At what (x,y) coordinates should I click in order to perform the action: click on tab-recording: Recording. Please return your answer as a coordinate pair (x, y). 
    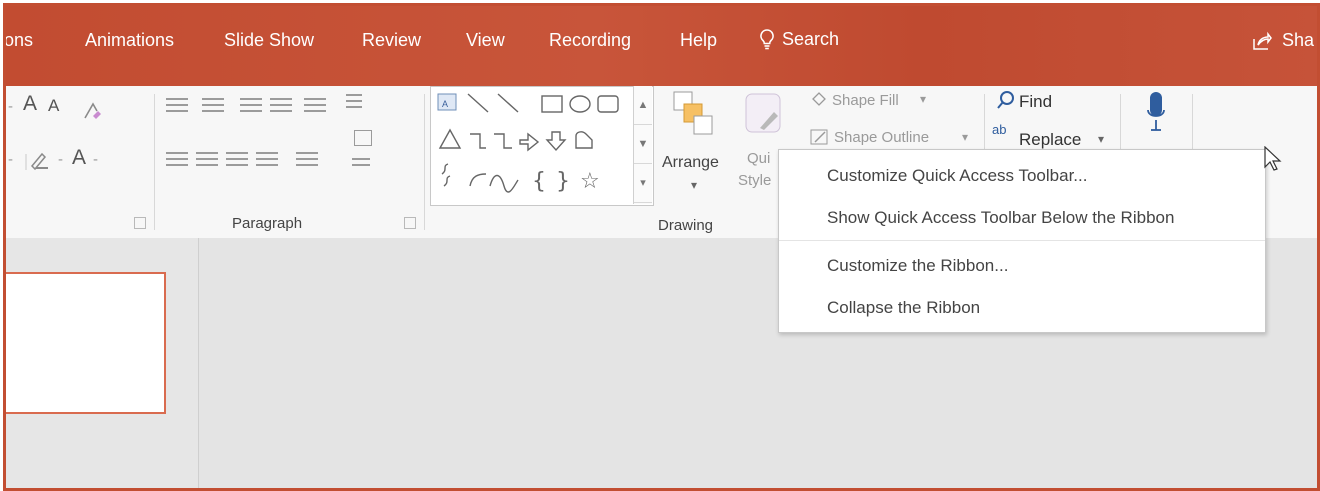
    Looking at the image, I should click on (590, 40).